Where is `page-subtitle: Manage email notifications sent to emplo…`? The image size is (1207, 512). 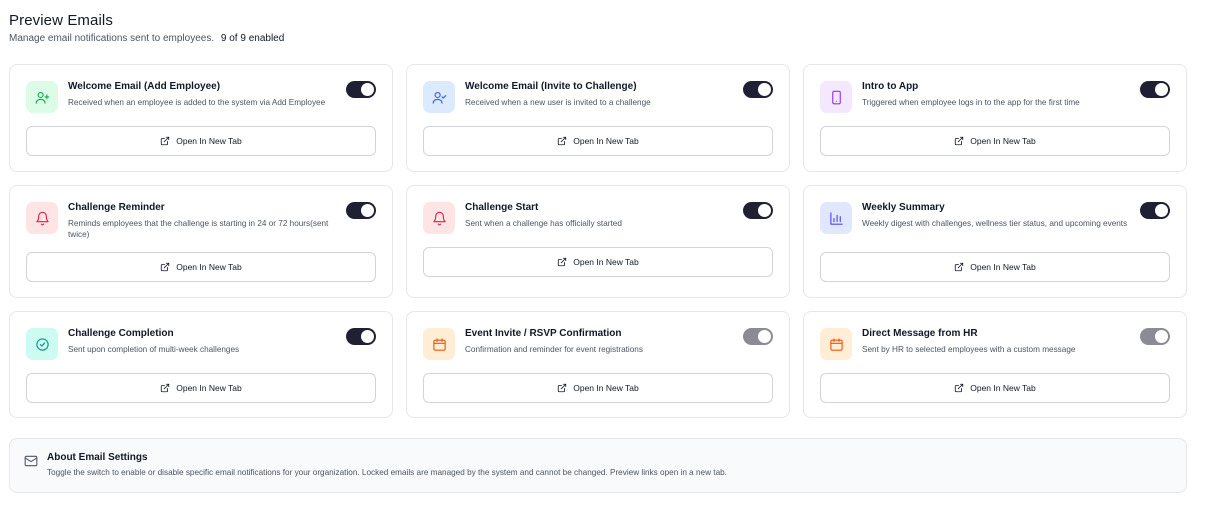
page-subtitle: Manage email notifications sent to emplo… is located at coordinates (112, 38).